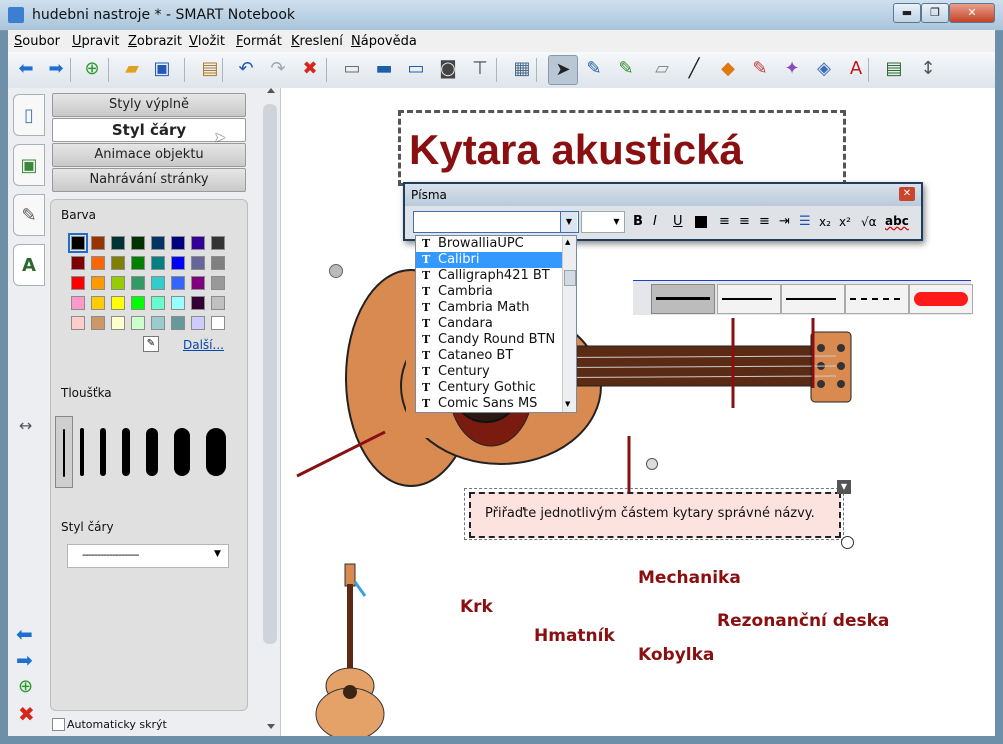 This screenshot has height=744, width=1003. I want to click on tab-object-animation: Animace objektu, so click(149, 155).